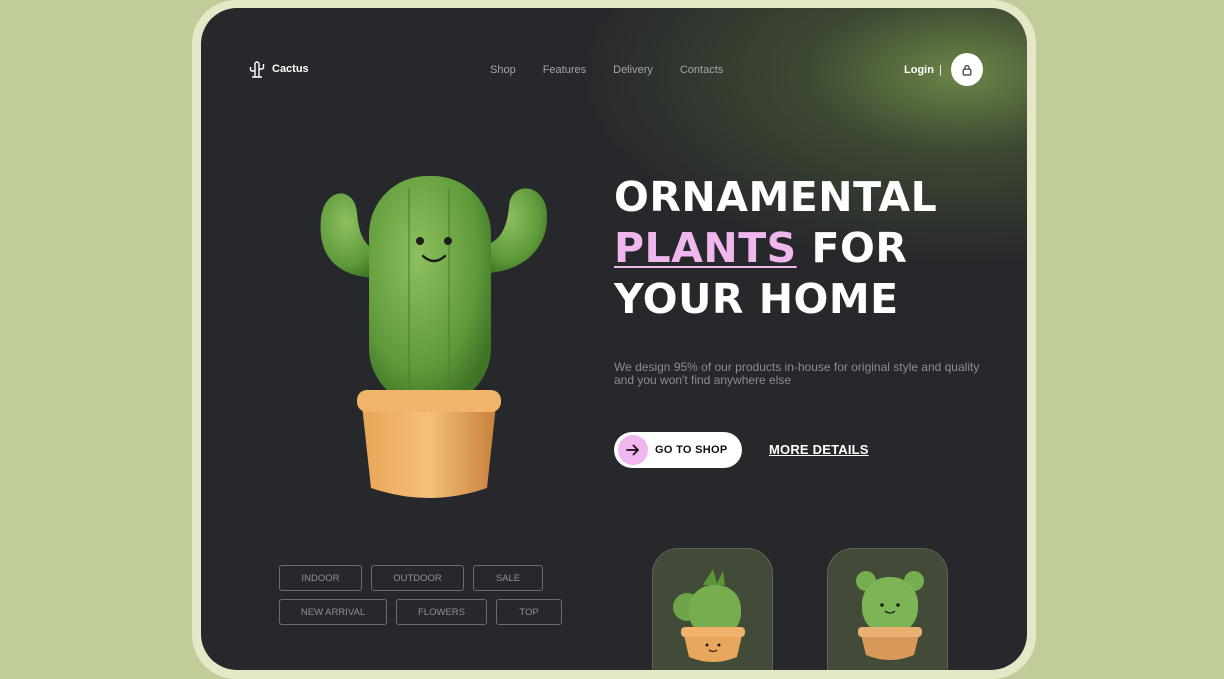 Image resolution: width=1224 pixels, height=679 pixels. Describe the element at coordinates (320, 578) in the screenshot. I see `tag-indoor: INDOOR` at that location.